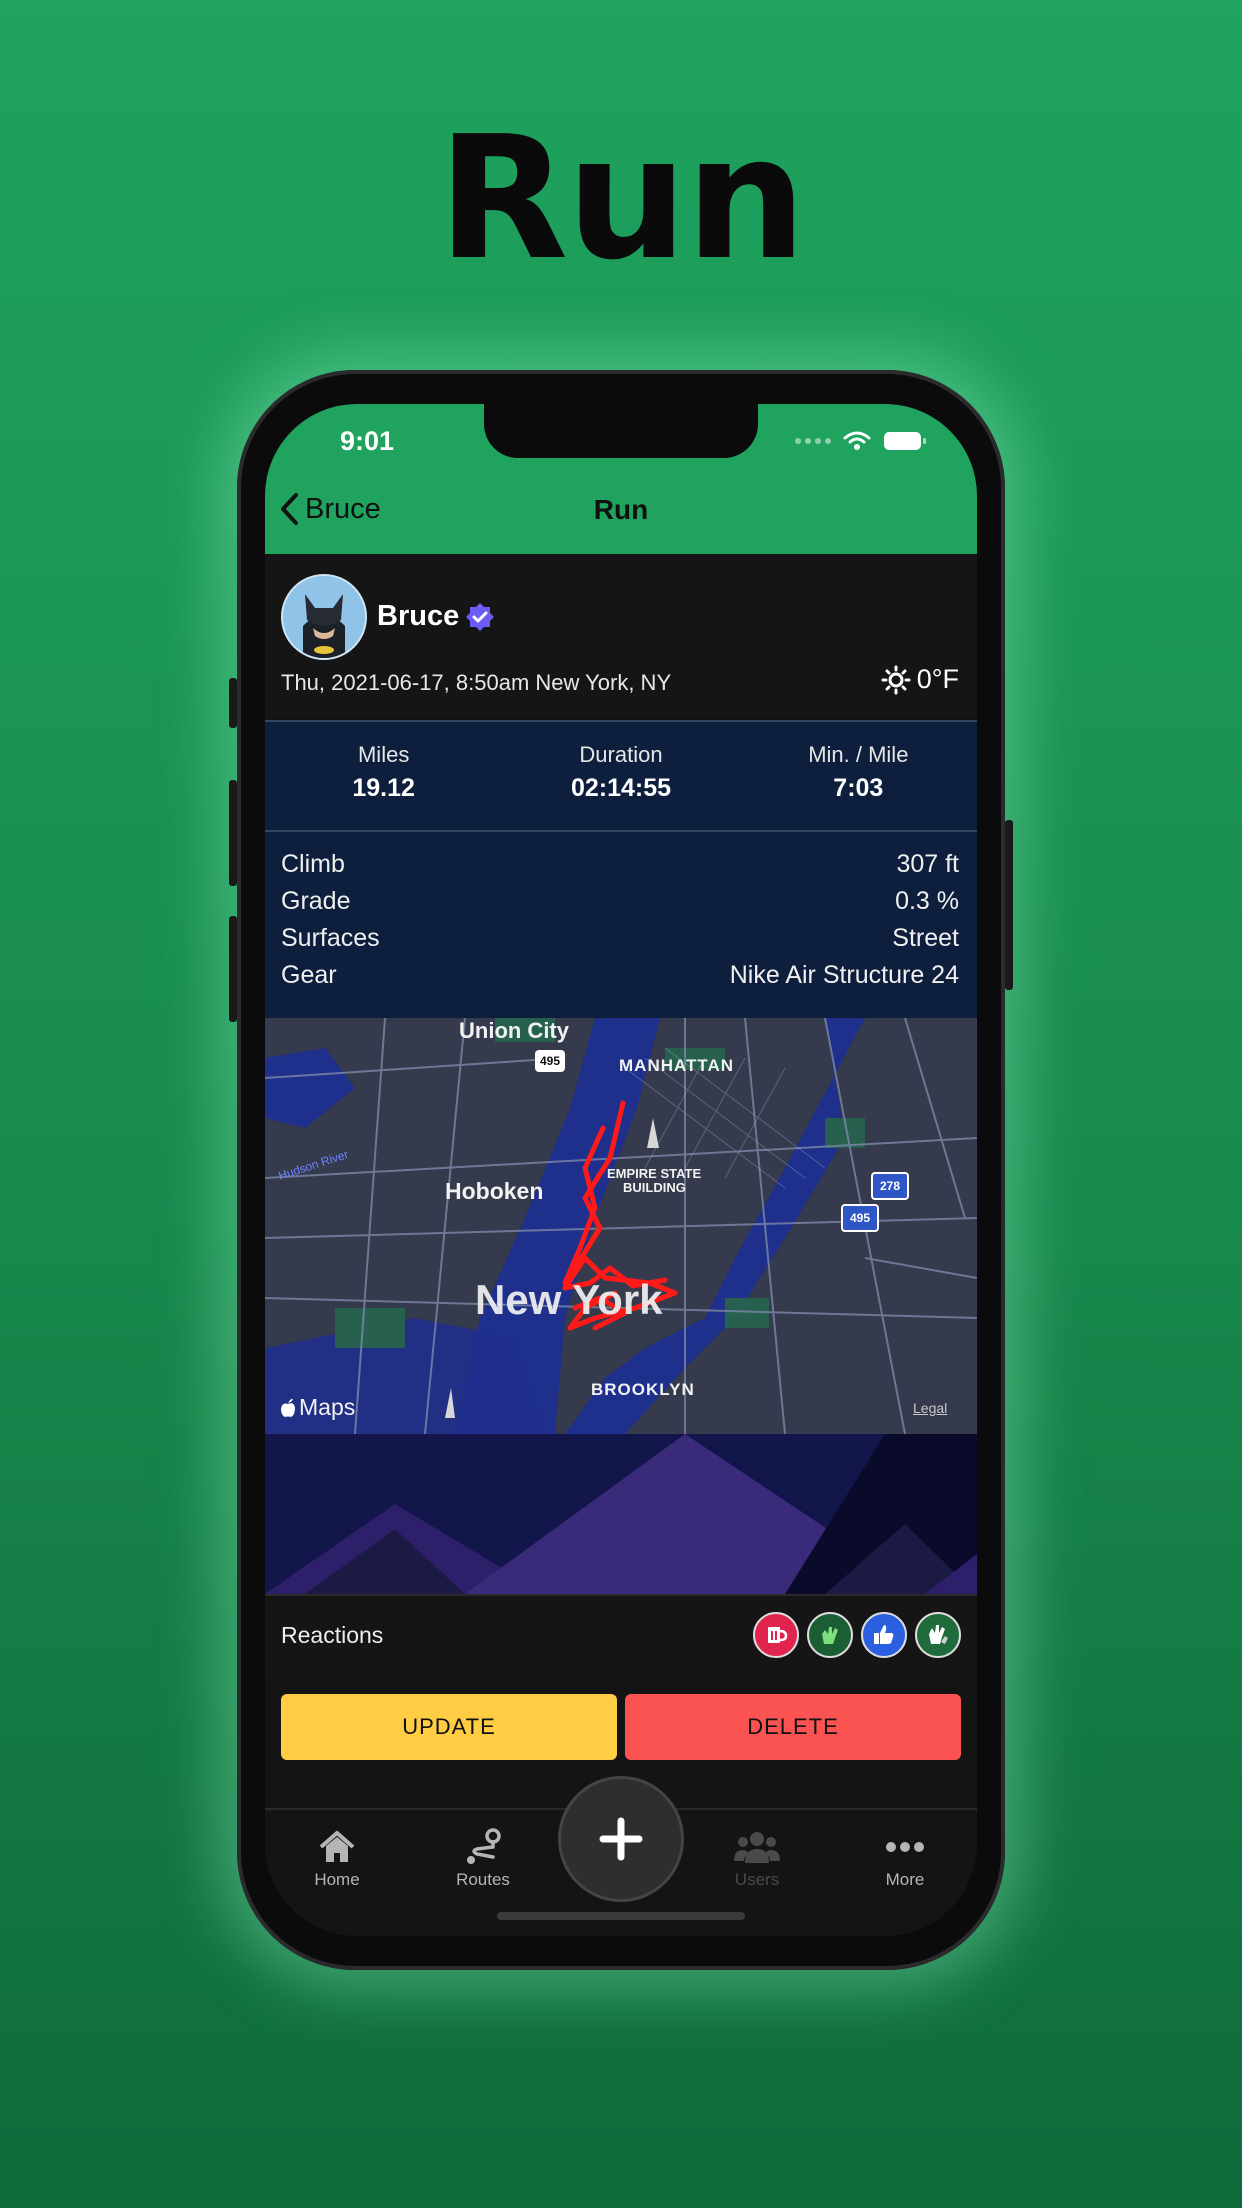 This screenshot has width=1242, height=2208. What do you see at coordinates (905, 1879) in the screenshot?
I see `tab-label: More` at bounding box center [905, 1879].